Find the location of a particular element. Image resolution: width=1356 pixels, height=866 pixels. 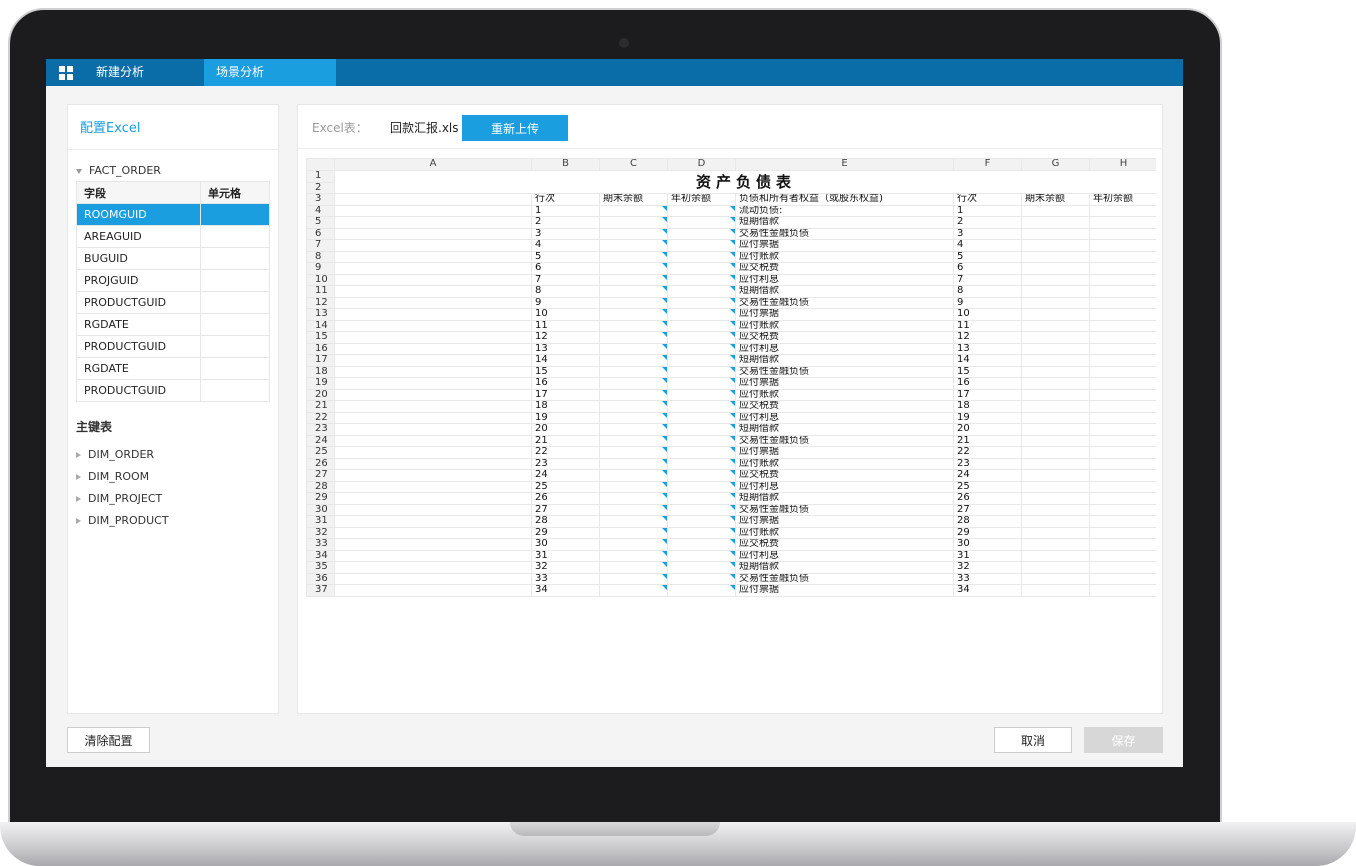

line-number-cell: 34 is located at coordinates (565, 590).